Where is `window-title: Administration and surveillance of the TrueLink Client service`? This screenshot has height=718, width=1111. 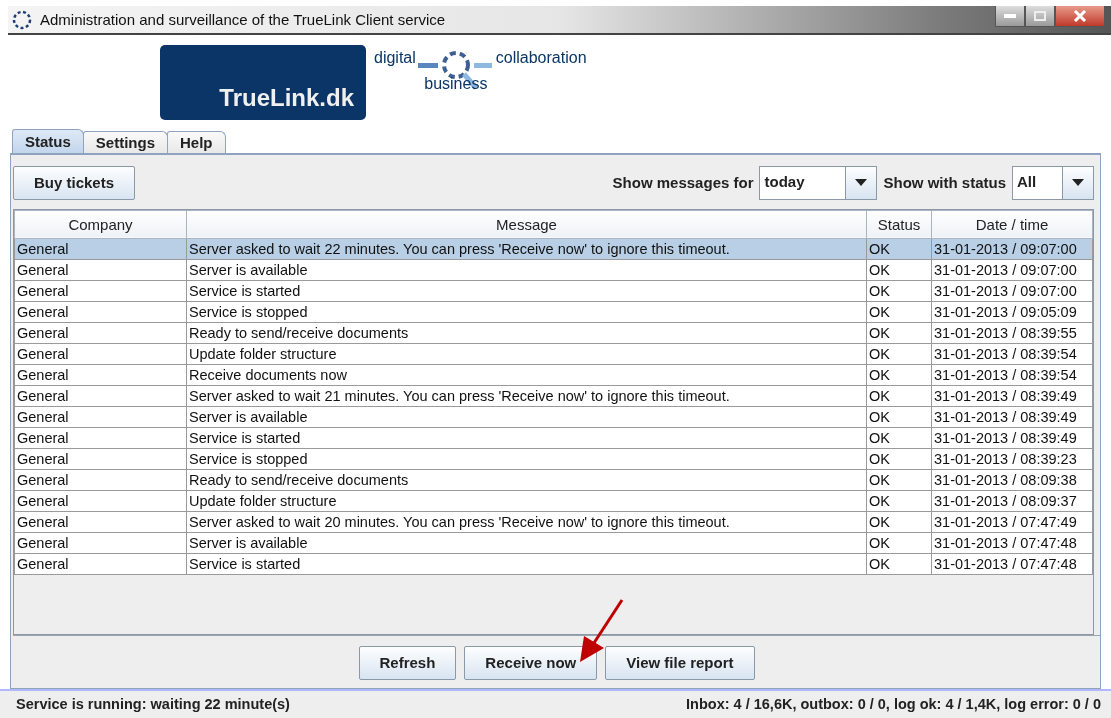
window-title: Administration and surveillance of the TrueLink Client service is located at coordinates (243, 20).